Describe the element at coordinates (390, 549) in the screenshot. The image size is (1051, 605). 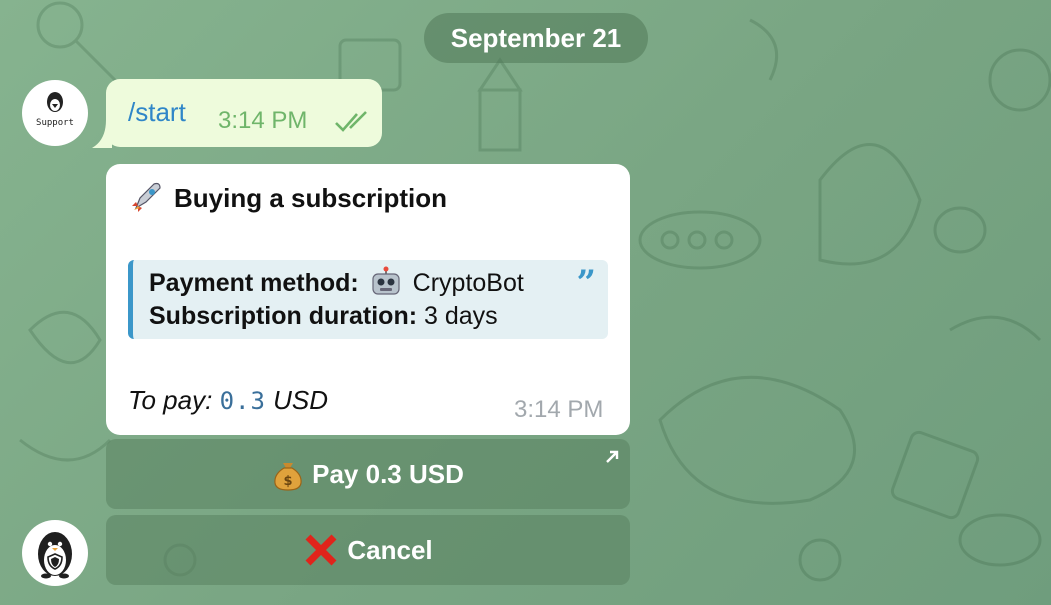
I see `cancel-button-label: Cancel` at that location.